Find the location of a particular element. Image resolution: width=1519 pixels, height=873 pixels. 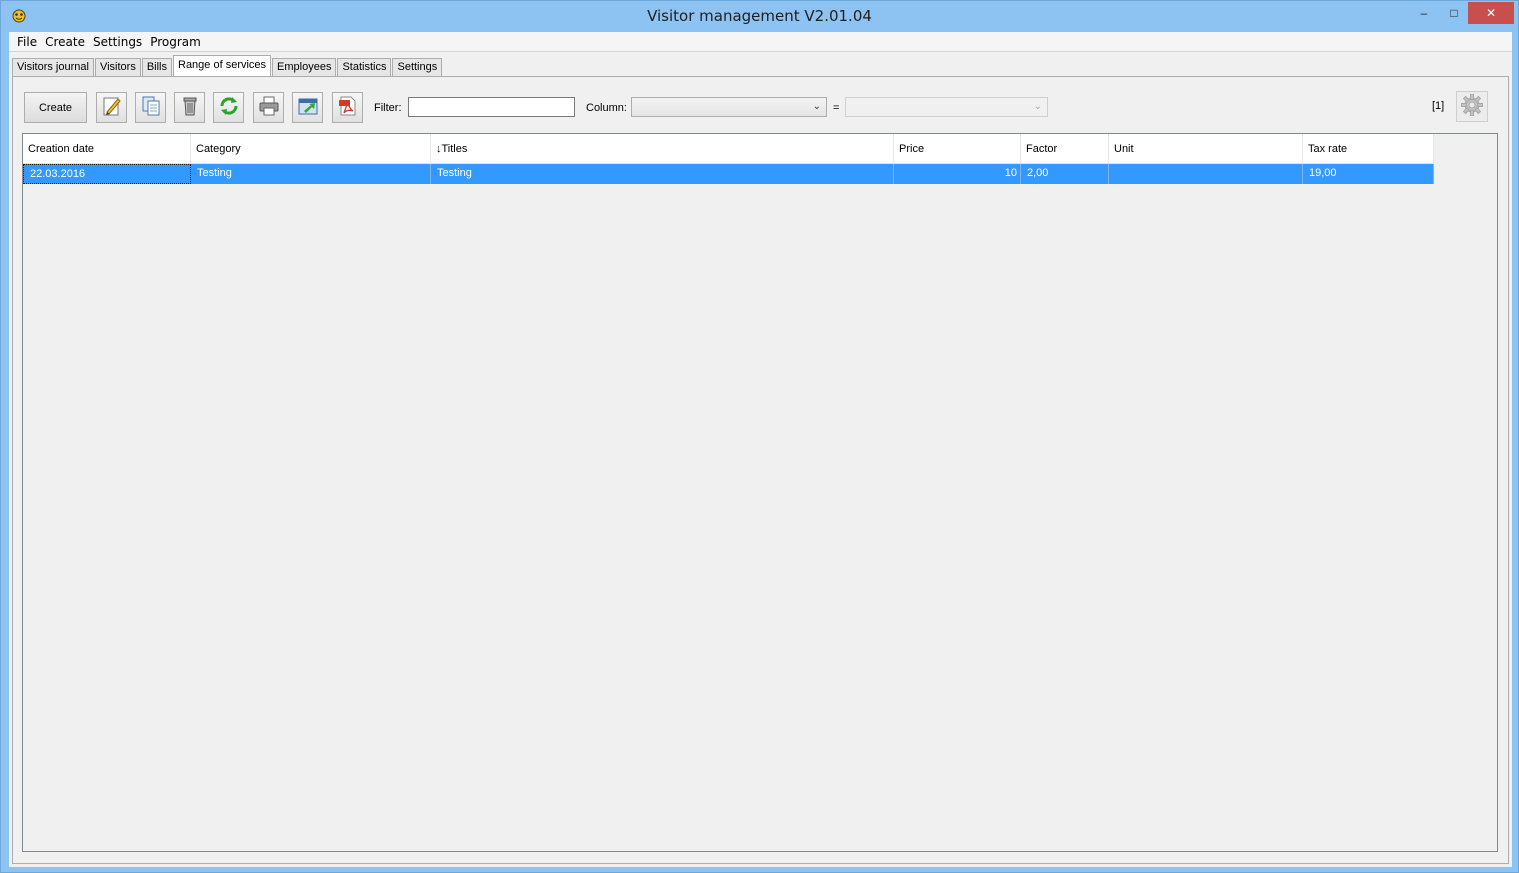

header-price: Price is located at coordinates (957, 149).